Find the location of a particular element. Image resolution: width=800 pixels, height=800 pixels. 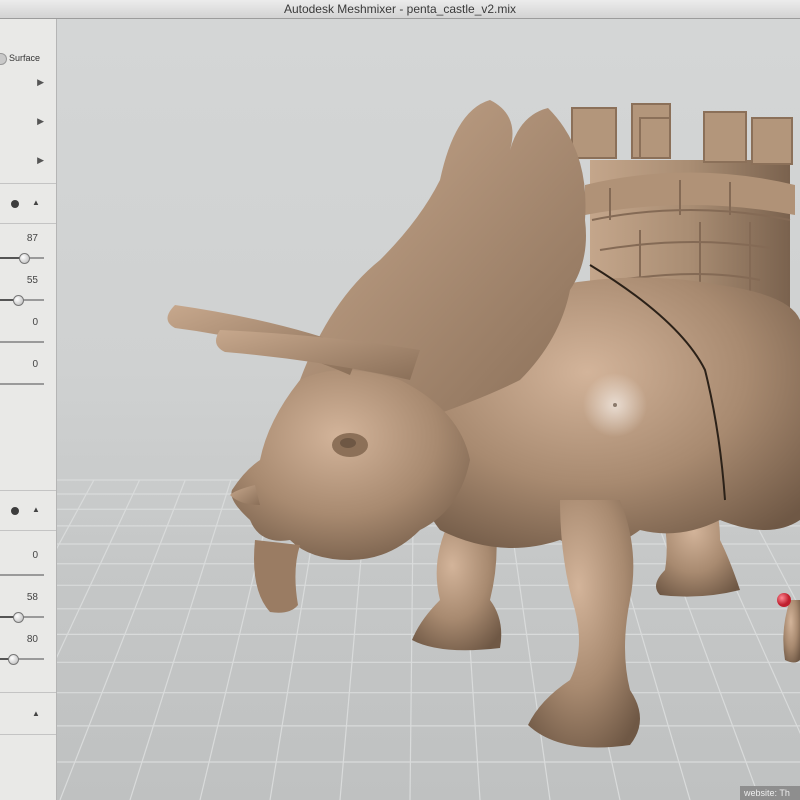

window-title: Autodesk Meshmixer - penta_castle_v2.mix is located at coordinates (400, 9).